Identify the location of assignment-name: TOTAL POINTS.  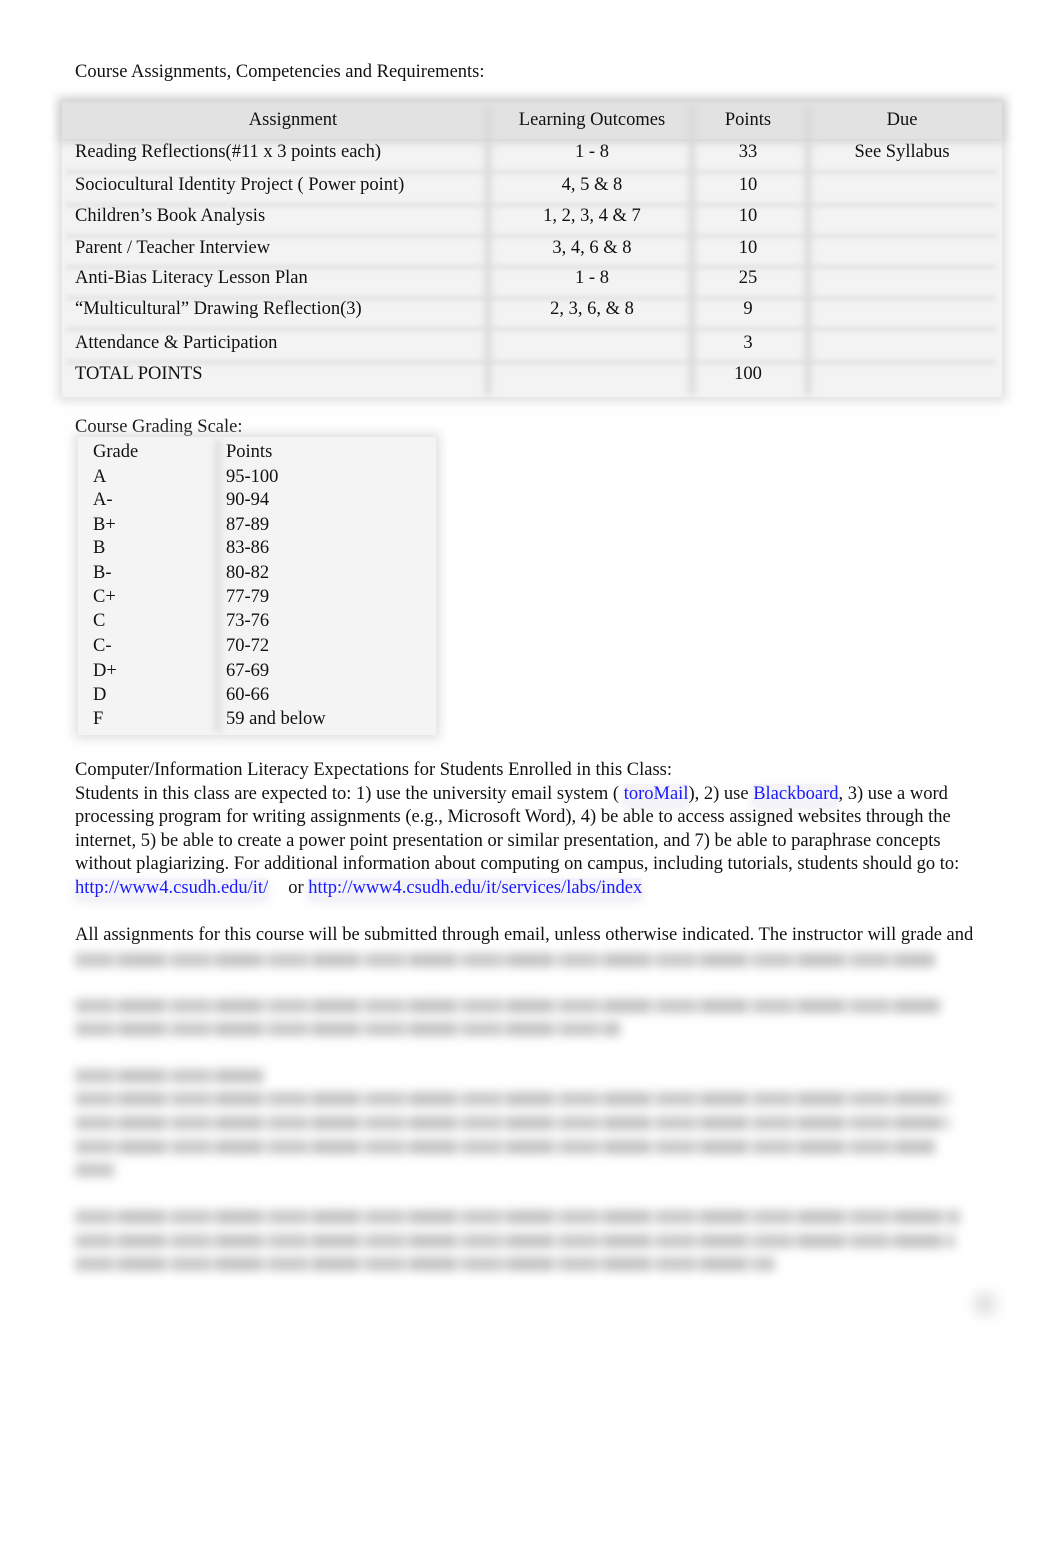
(139, 374).